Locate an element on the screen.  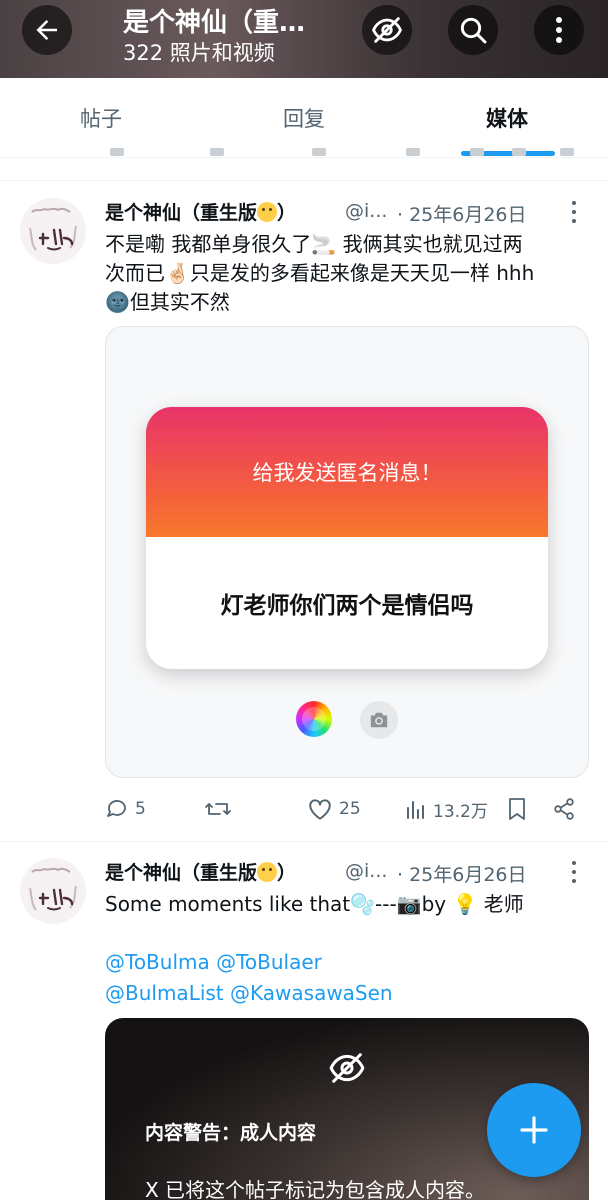
reply-count: 5 is located at coordinates (140, 809).